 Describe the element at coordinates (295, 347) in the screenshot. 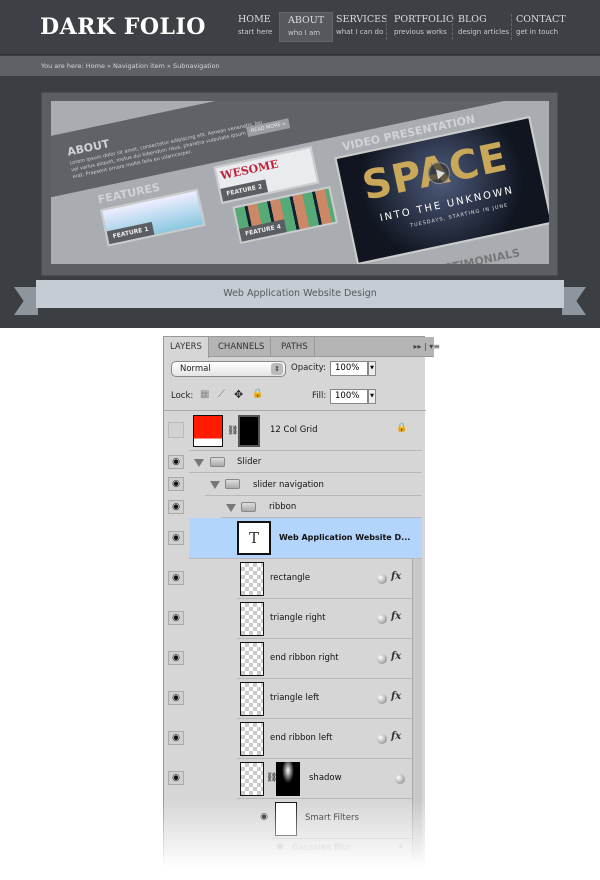

I see `tab-paths: PATHS` at that location.